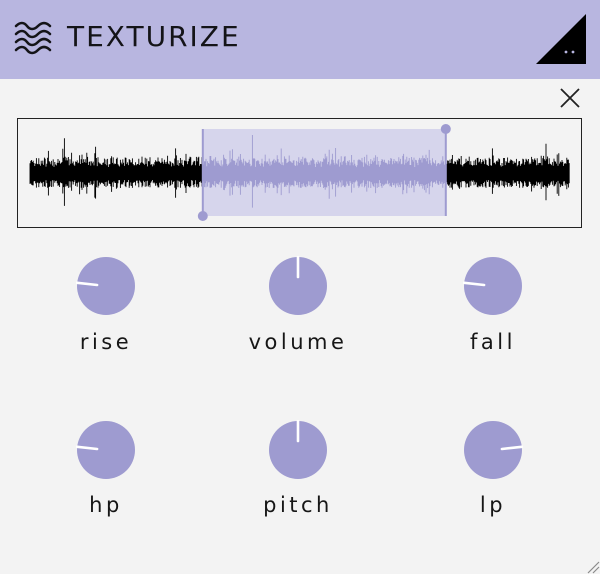  Describe the element at coordinates (106, 342) in the screenshot. I see `knob-label-rise: rise` at that location.